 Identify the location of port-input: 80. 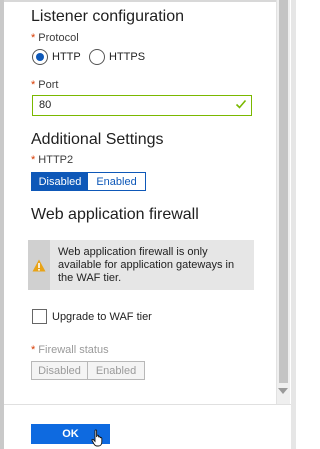
(142, 105).